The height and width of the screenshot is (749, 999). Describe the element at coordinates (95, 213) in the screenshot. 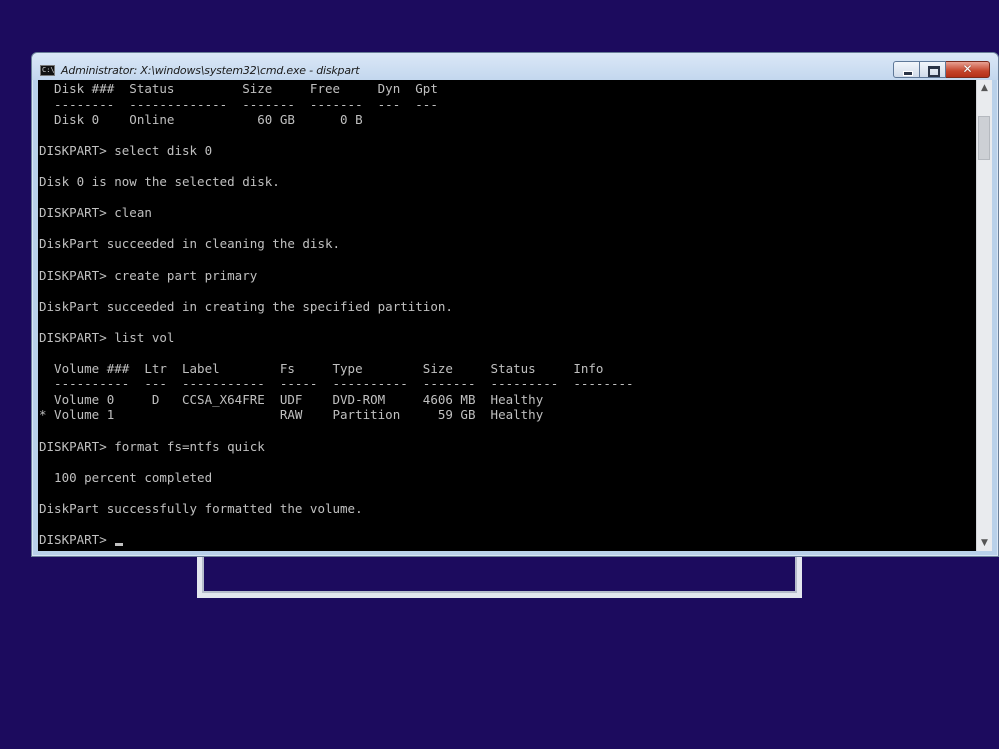

I see `console-line: DISKPART> clean` at that location.